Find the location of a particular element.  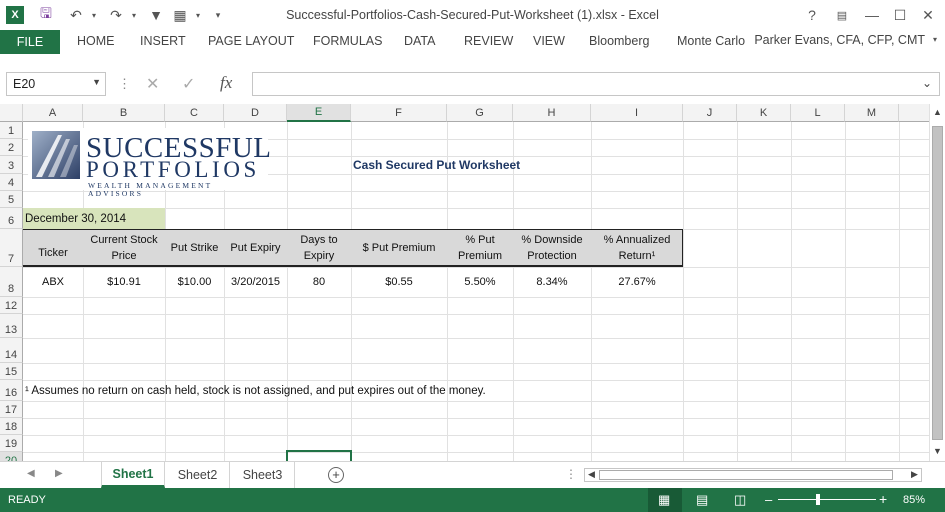

cell-ticker: ABX is located at coordinates (53, 282).